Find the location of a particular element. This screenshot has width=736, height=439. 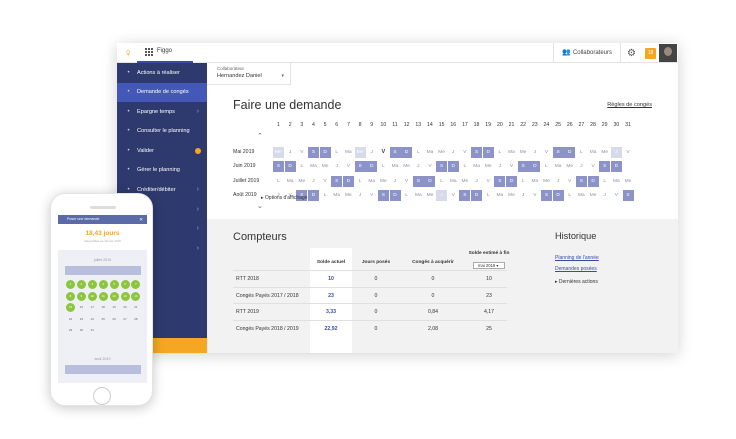

collaborateurs-button: 👥 Collaborateurs is located at coordinates (586, 53).